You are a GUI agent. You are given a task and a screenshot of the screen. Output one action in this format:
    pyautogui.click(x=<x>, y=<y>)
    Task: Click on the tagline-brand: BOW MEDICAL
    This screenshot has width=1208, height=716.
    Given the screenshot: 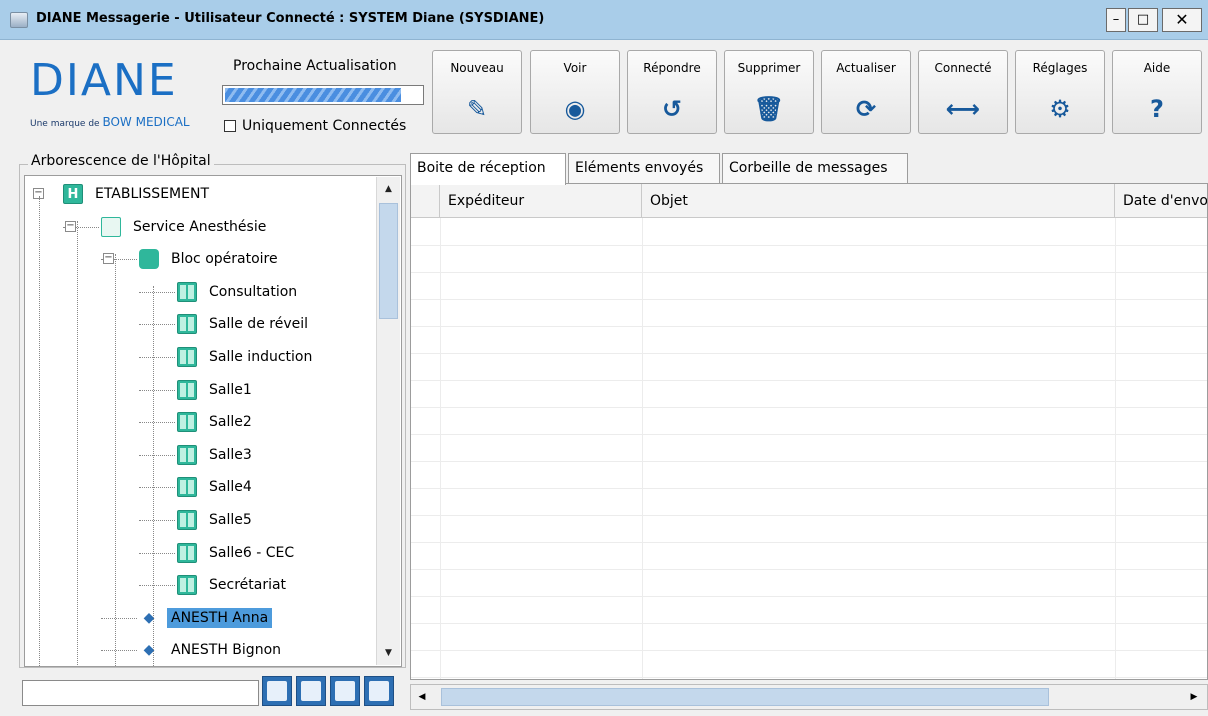 What is the action you would take?
    pyautogui.click(x=146, y=122)
    